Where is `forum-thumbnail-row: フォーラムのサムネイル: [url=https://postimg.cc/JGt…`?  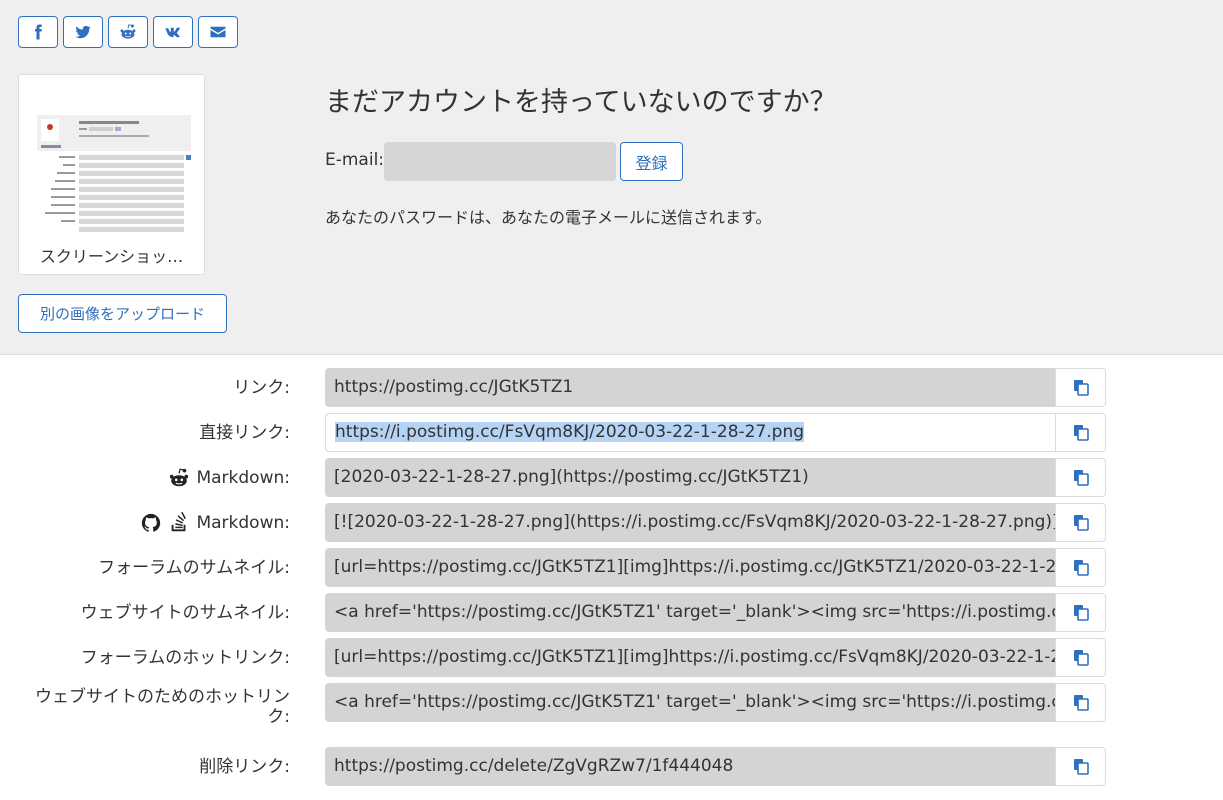 forum-thumbnail-row: フォーラムのサムネイル: [url=https://postimg.cc/JGt… is located at coordinates (611, 567).